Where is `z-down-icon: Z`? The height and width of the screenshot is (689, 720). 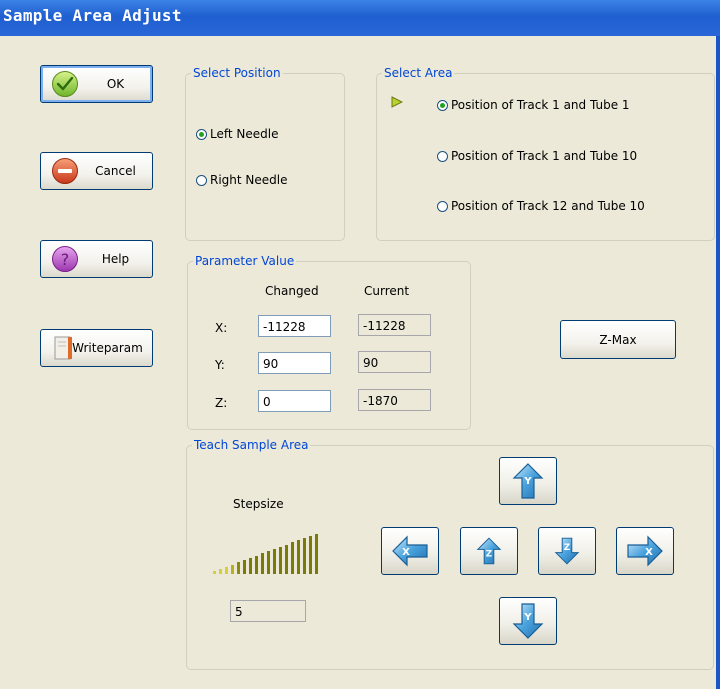 z-down-icon: Z is located at coordinates (567, 551).